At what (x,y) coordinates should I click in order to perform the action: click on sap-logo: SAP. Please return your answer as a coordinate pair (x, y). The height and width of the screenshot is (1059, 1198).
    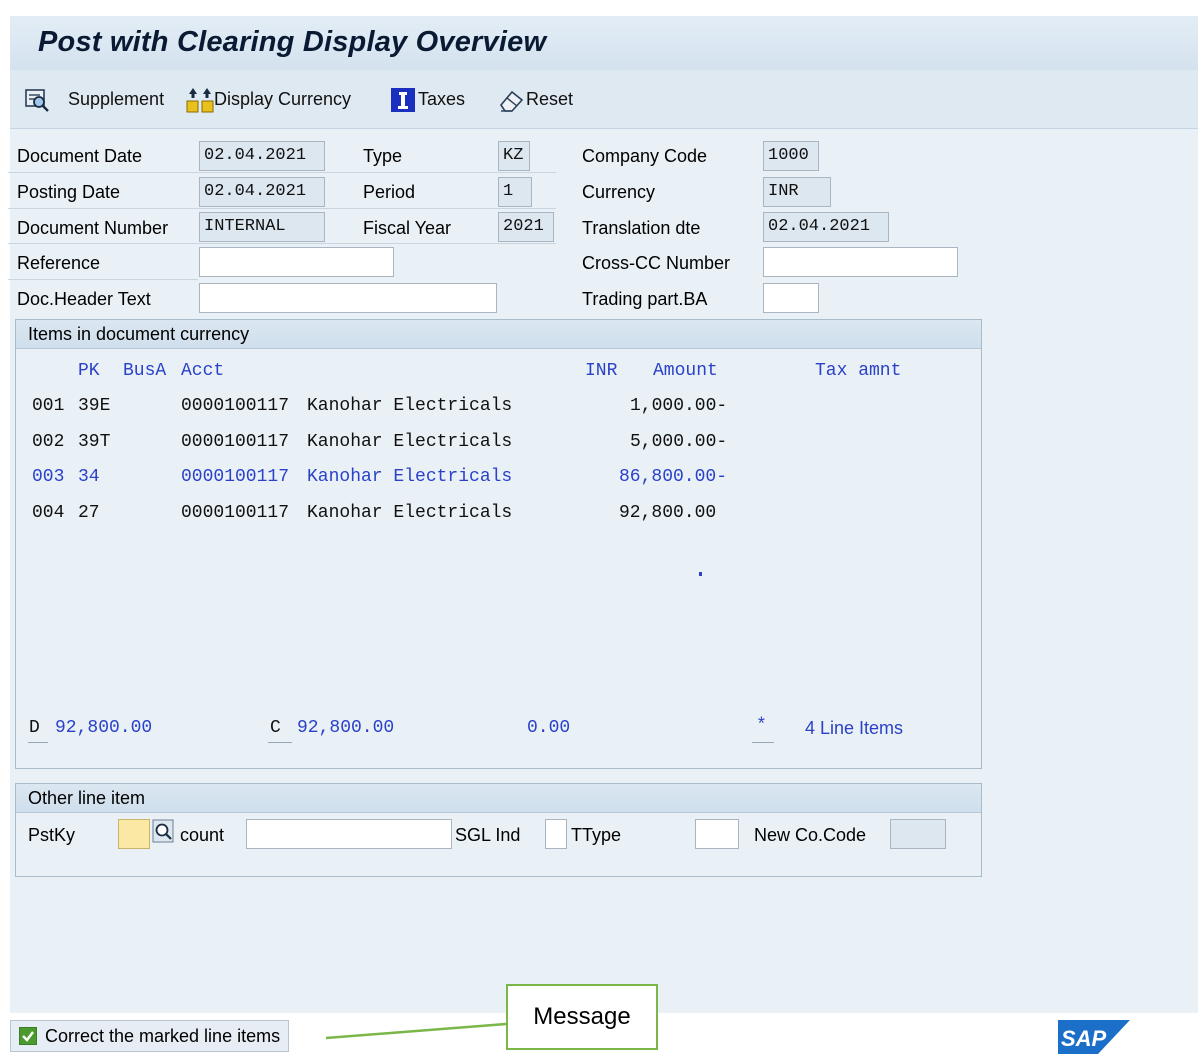
    Looking at the image, I should click on (1094, 1039).